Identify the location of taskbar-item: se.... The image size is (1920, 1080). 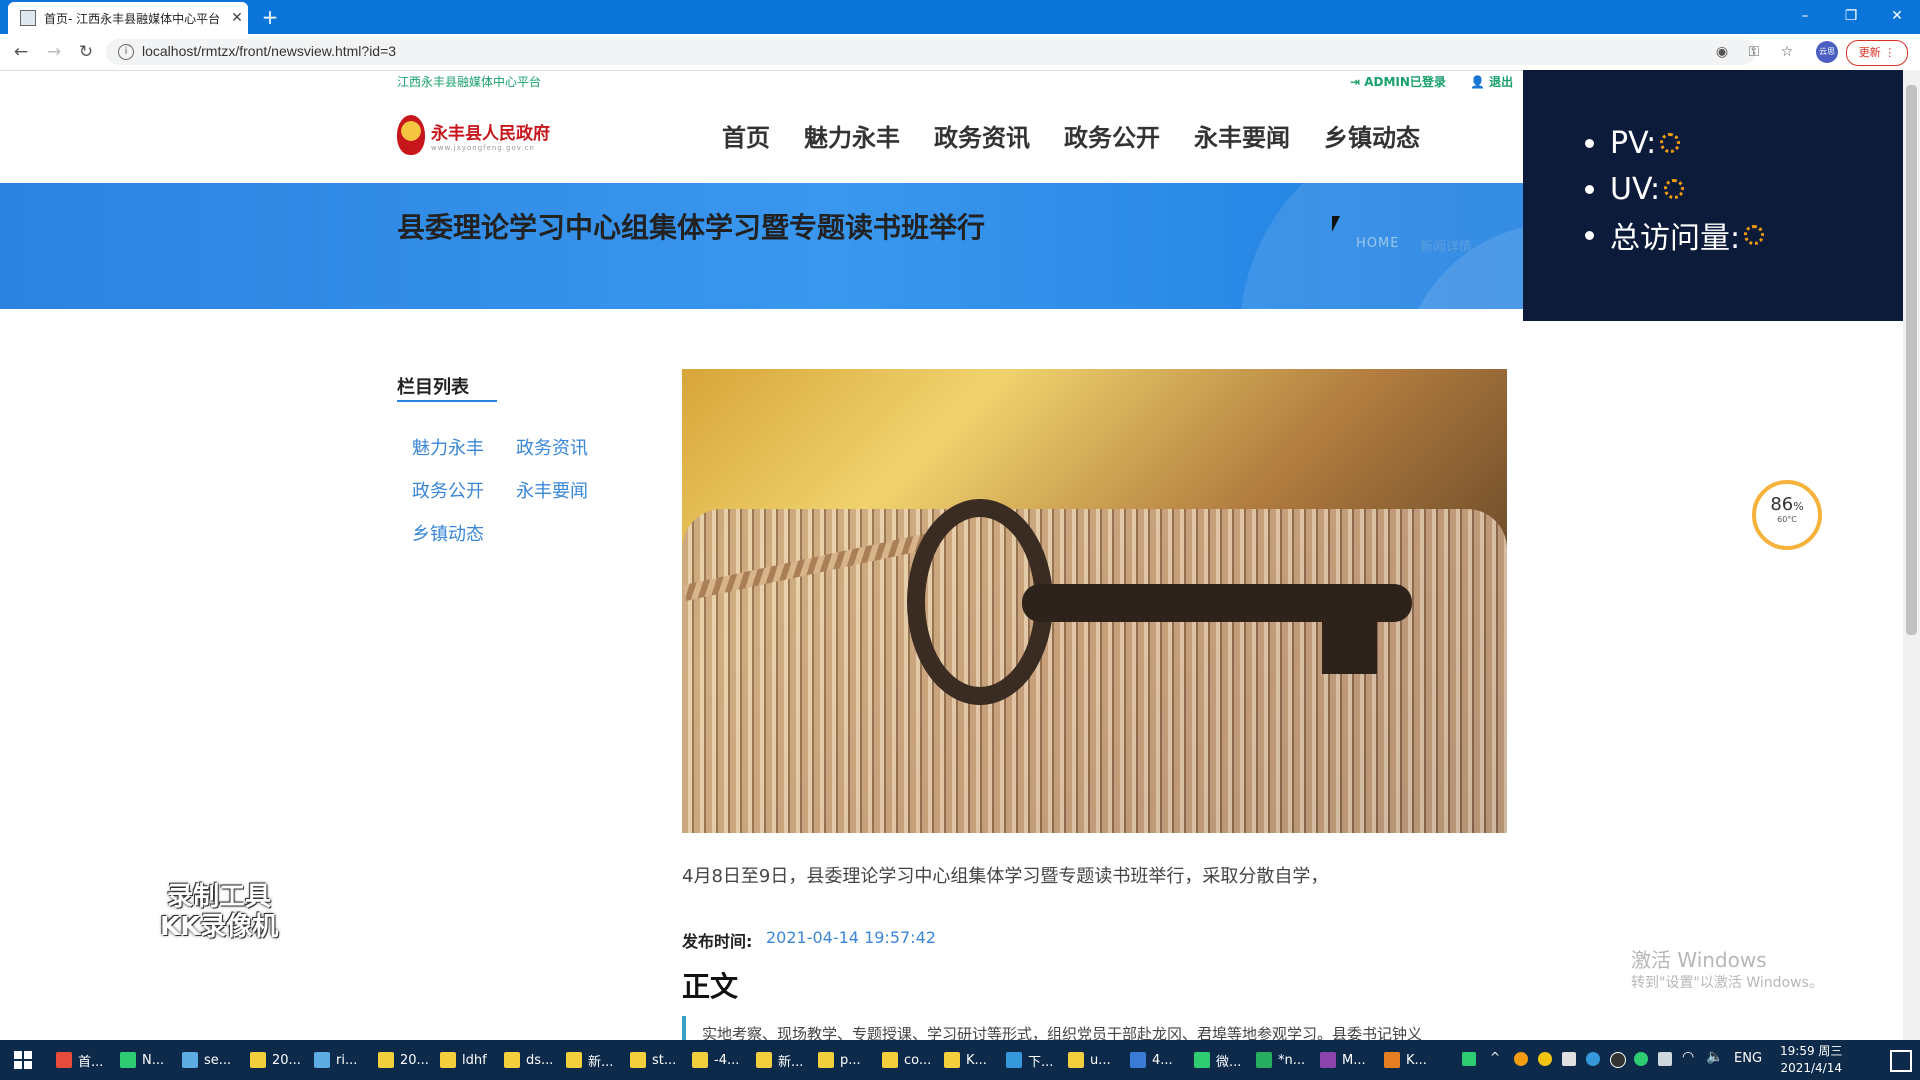
(206, 1060).